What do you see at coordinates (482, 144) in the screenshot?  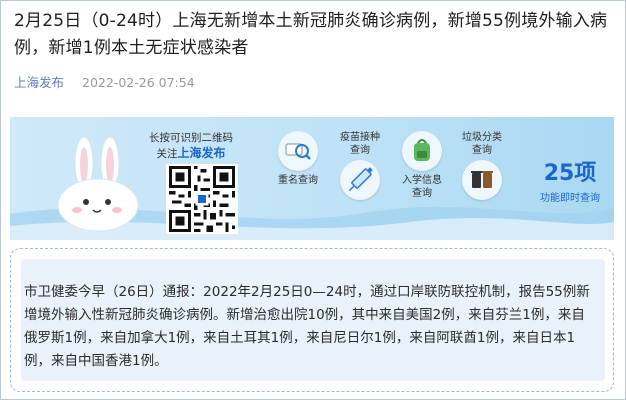 I see `service-label: 垃圾分类 查询` at bounding box center [482, 144].